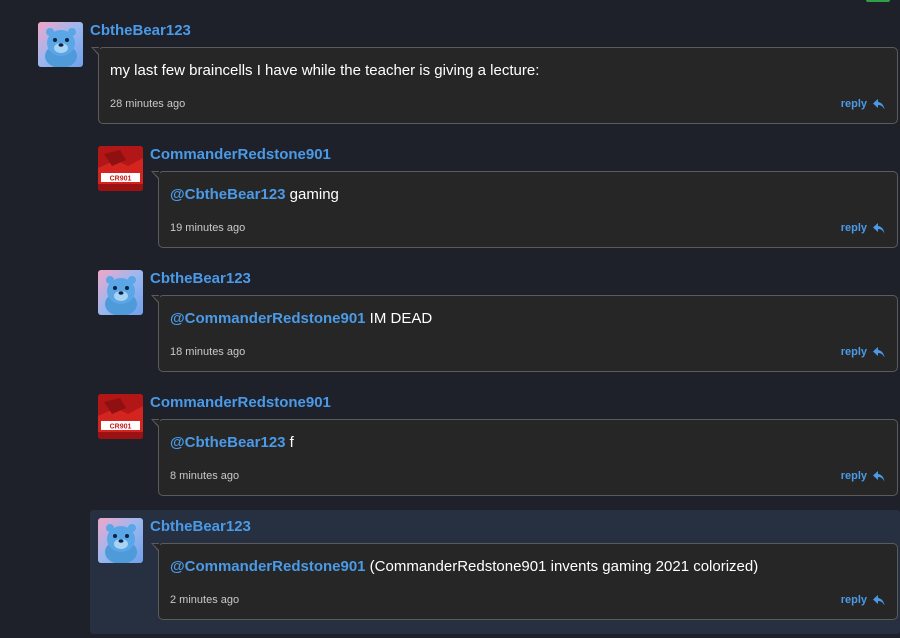  What do you see at coordinates (148, 104) in the screenshot?
I see `timestamp: 28 minutes ago` at bounding box center [148, 104].